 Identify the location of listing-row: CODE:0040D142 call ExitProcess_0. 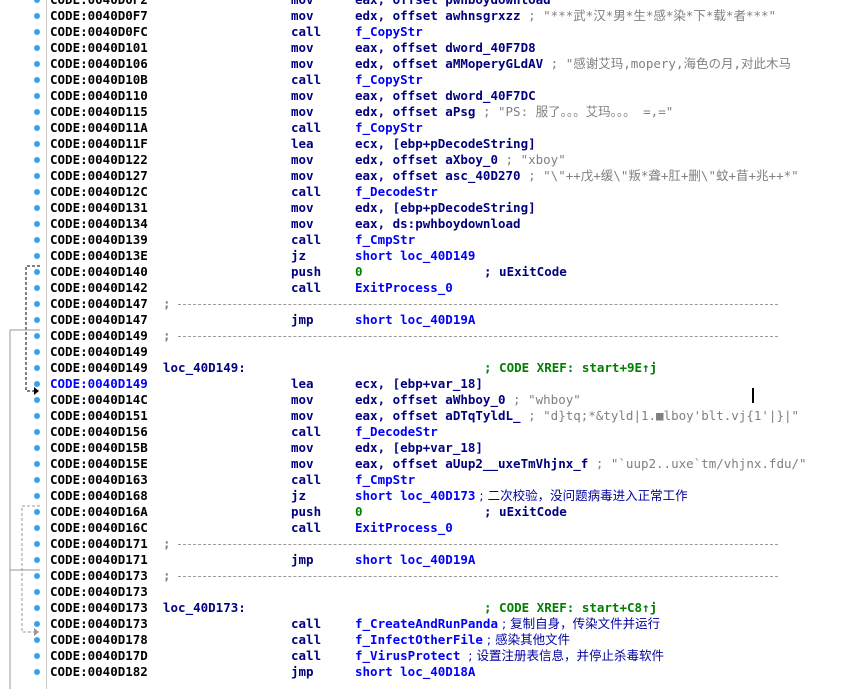
(424, 288).